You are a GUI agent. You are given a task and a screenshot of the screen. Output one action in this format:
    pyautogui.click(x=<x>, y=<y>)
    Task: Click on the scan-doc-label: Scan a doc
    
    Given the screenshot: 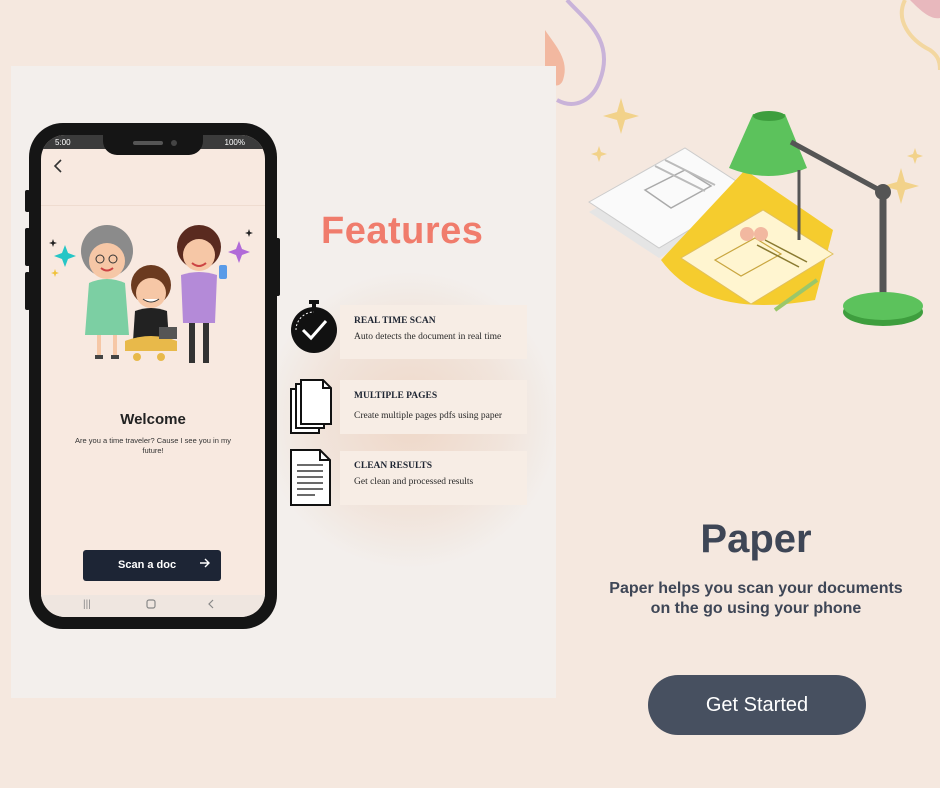 What is the action you would take?
    pyautogui.click(x=147, y=565)
    